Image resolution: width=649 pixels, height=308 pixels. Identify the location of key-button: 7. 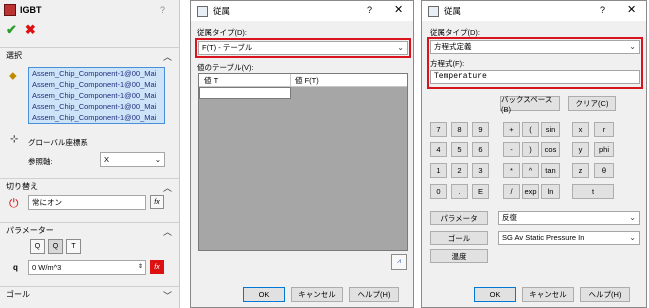
(438, 129).